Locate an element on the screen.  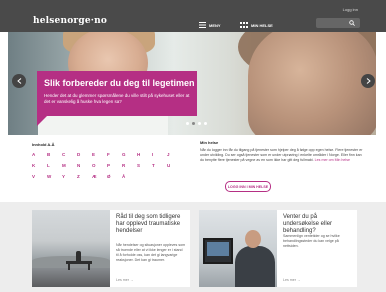
az-letter-link: B is located at coordinates (54, 154).